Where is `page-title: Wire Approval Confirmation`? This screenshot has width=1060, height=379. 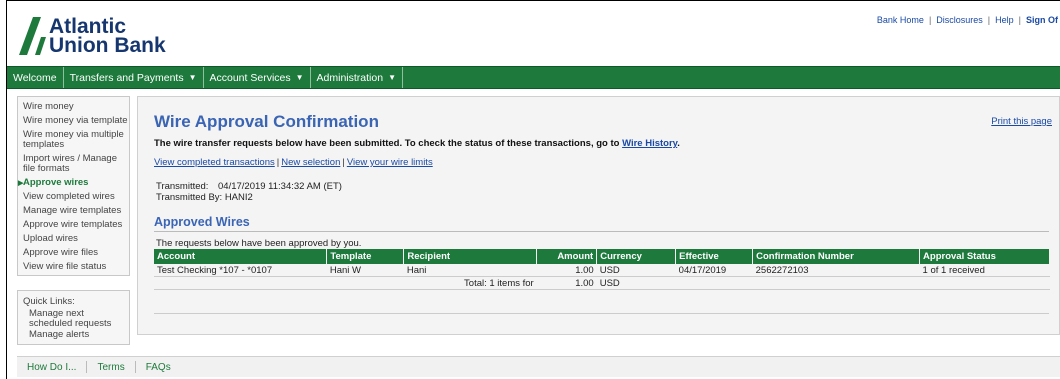 page-title: Wire Approval Confirmation is located at coordinates (266, 121).